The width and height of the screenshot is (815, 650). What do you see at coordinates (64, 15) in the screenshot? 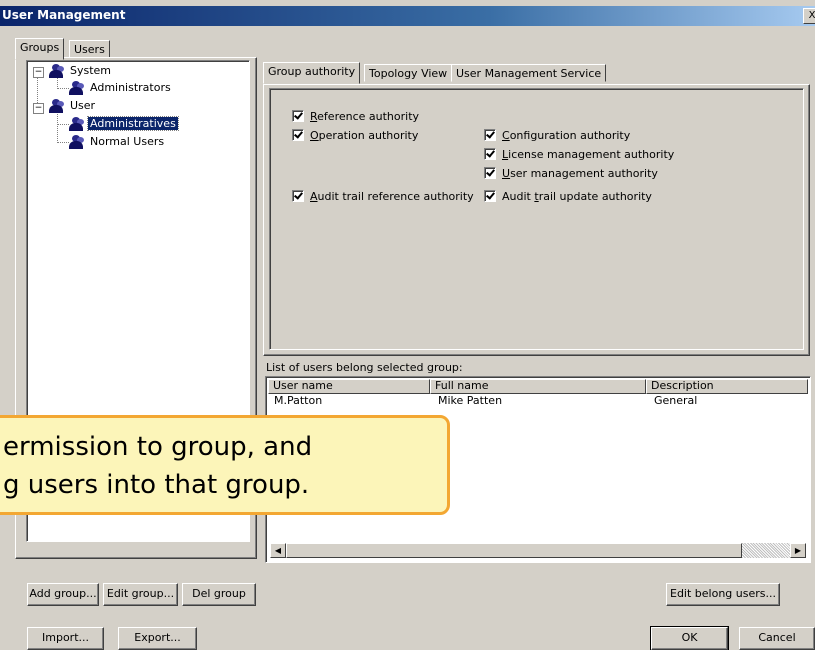
I see `window-title: User Management` at bounding box center [64, 15].